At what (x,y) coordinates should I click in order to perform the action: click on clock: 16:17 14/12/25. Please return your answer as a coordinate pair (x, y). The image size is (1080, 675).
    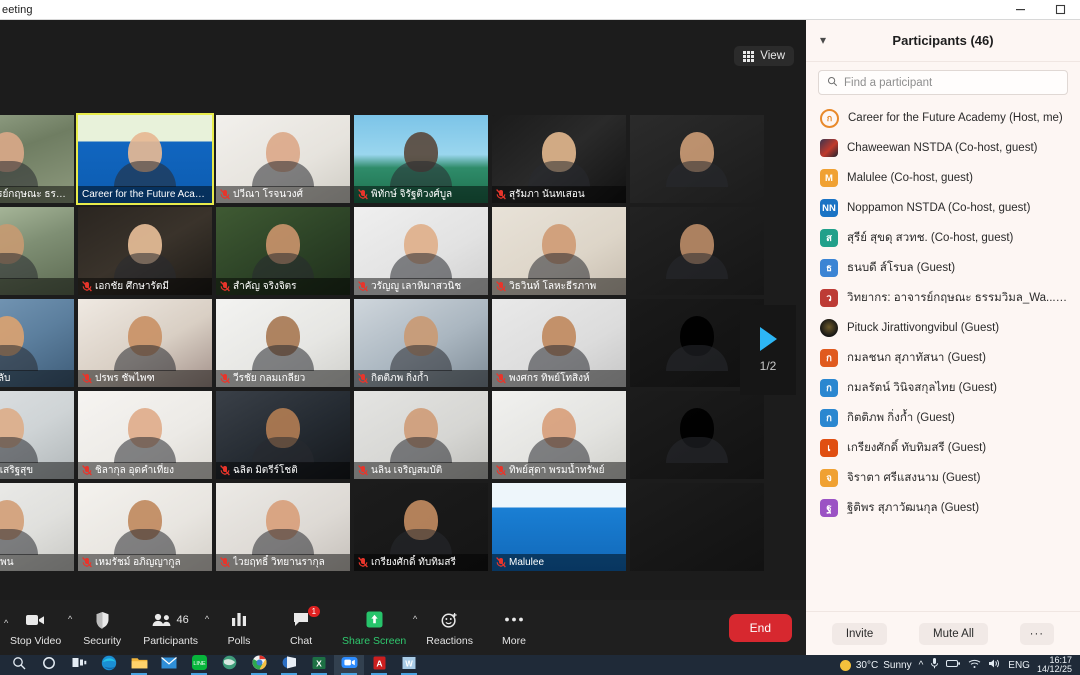
    Looking at the image, I should click on (1054, 665).